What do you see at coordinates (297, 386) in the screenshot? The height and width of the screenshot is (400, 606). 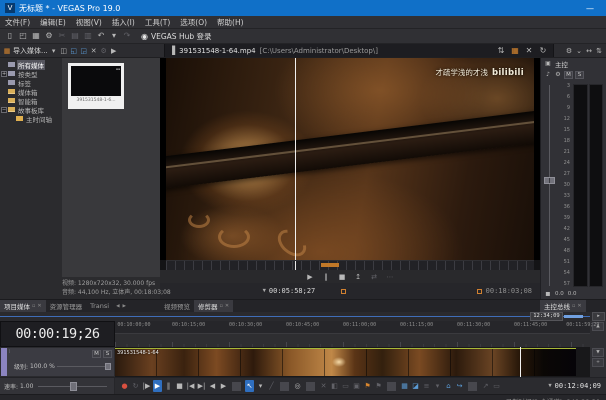 I see `zoom-tool-icon: ◎` at bounding box center [297, 386].